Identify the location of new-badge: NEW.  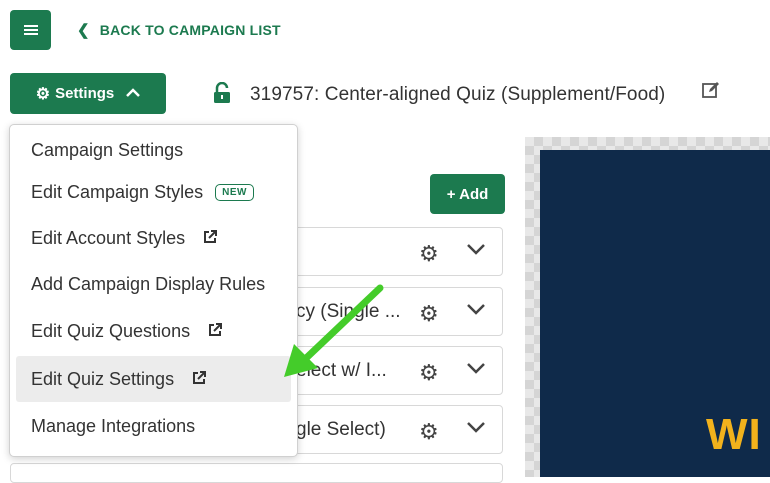
(234, 192).